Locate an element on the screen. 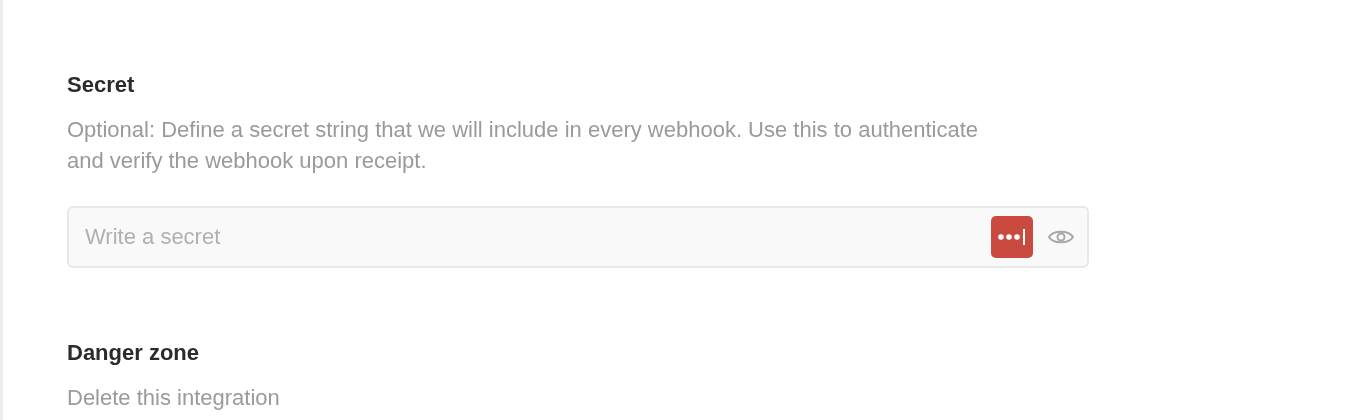 Image resolution: width=1362 pixels, height=420 pixels. section-heading: Secret is located at coordinates (101, 85).